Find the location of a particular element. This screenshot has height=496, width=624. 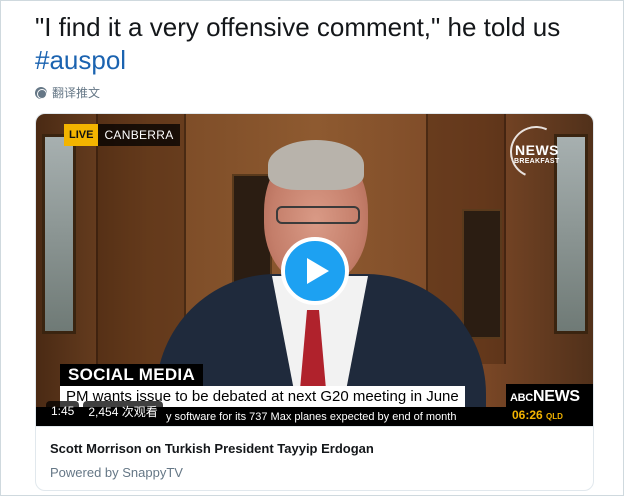

channel-news: NEWS is located at coordinates (556, 396).